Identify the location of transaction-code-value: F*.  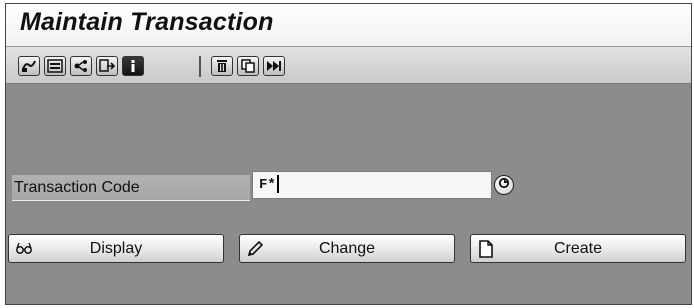
(267, 185).